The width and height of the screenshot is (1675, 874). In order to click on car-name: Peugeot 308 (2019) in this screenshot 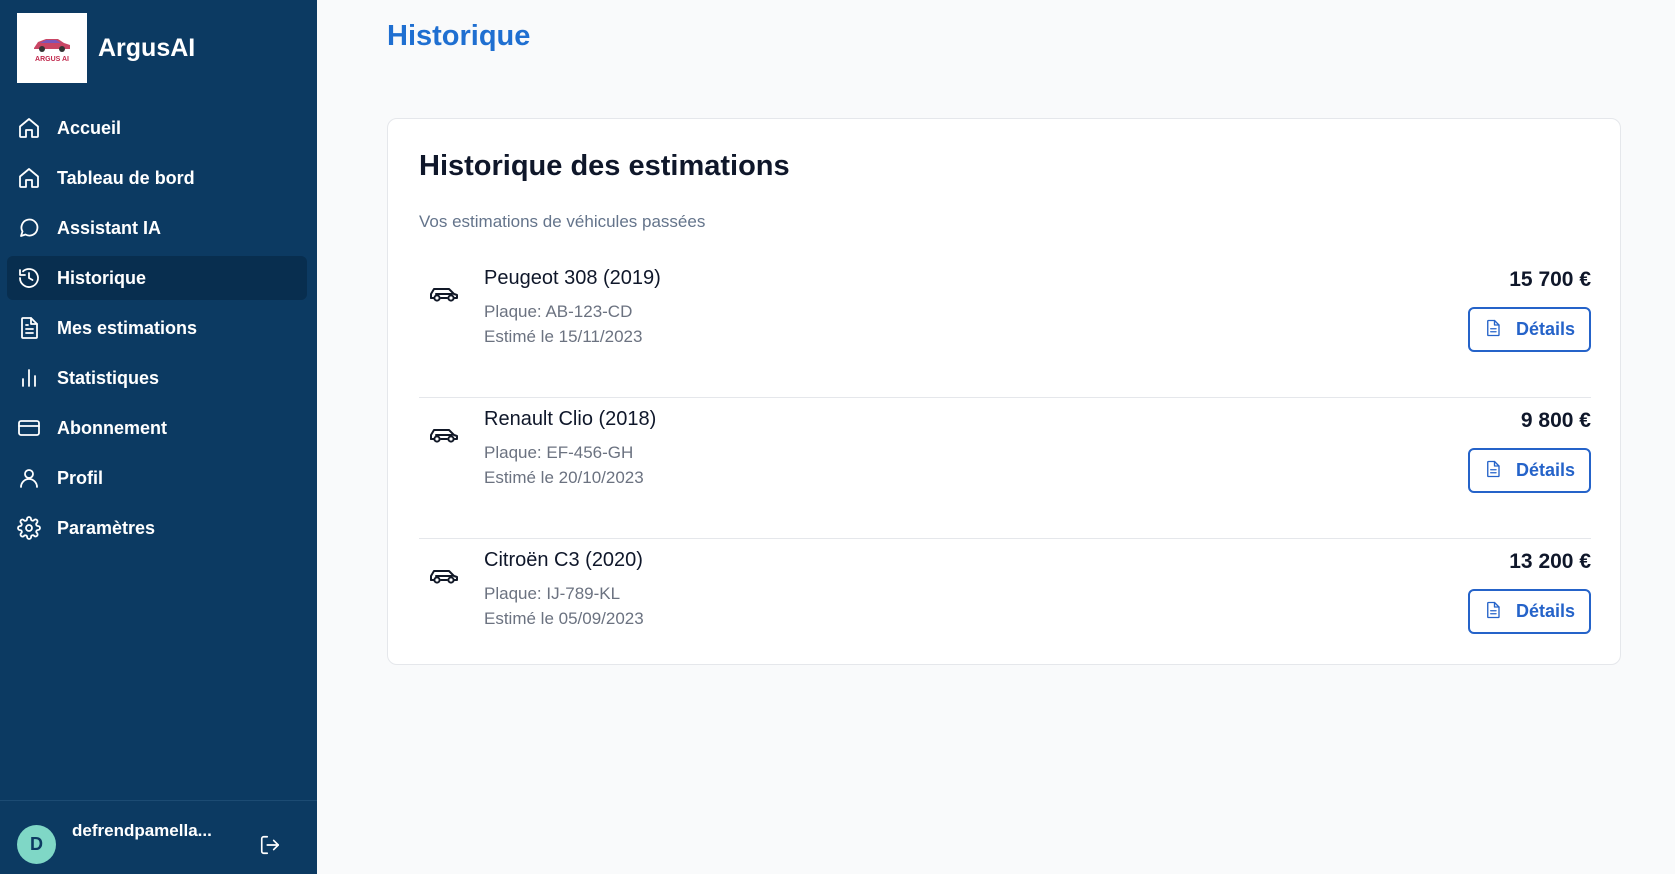, I will do `click(572, 278)`.